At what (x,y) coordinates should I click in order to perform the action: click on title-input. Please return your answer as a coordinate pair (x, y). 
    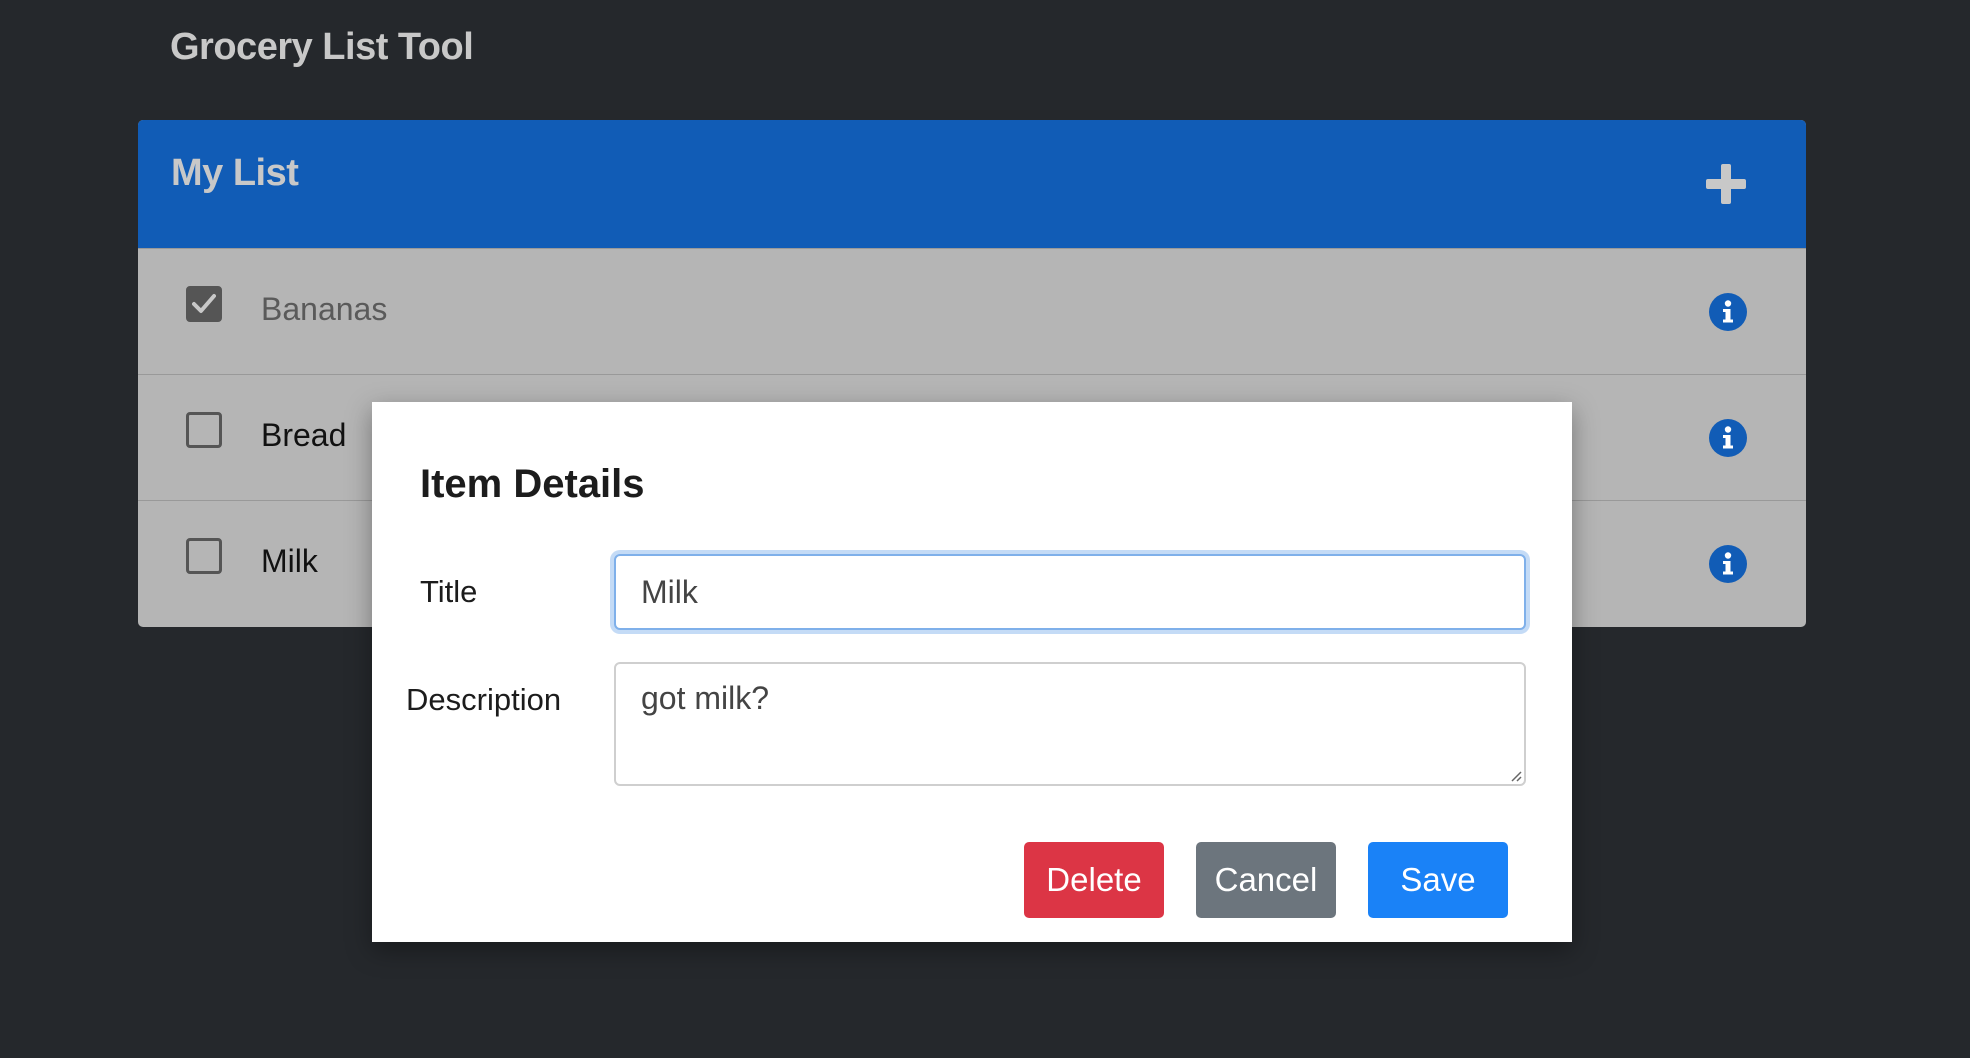
    Looking at the image, I should click on (1070, 592).